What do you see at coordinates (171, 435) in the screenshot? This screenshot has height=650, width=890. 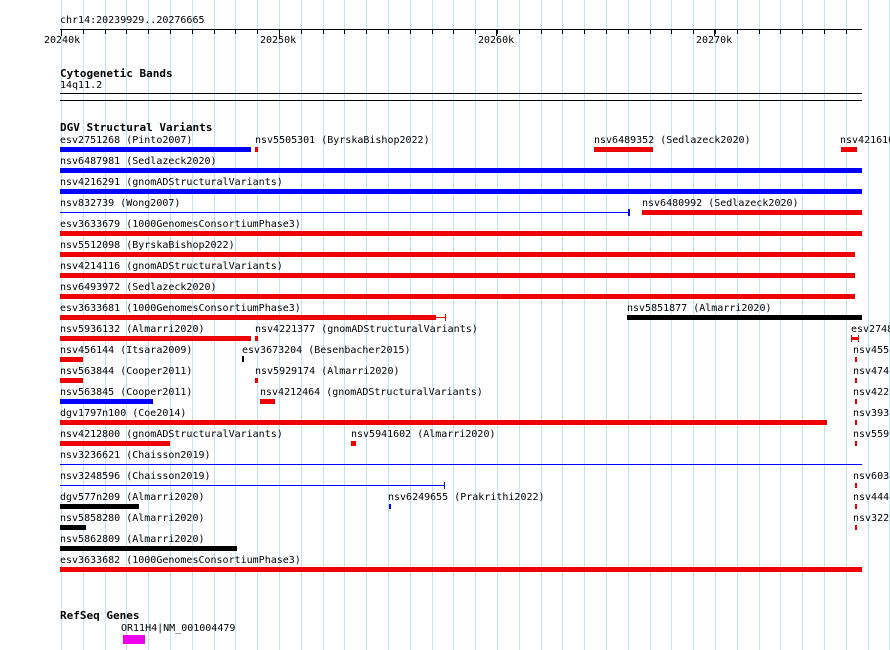 I see `variant-label: nsv4212800 (gnomADStructuralVariants)` at bounding box center [171, 435].